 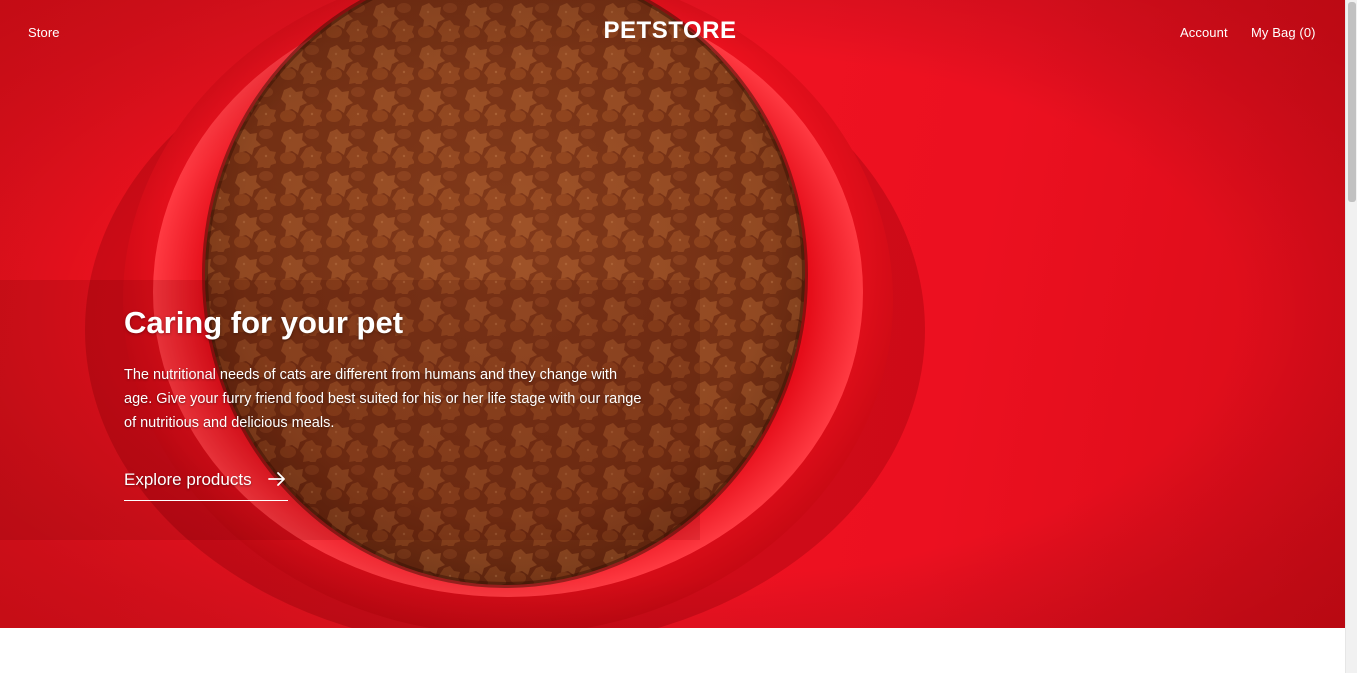 What do you see at coordinates (188, 479) in the screenshot?
I see `explore-products-label: Explore products` at bounding box center [188, 479].